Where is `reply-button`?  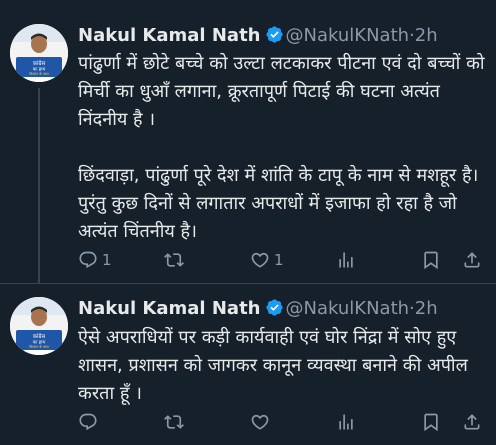
reply-button is located at coordinates (90, 422).